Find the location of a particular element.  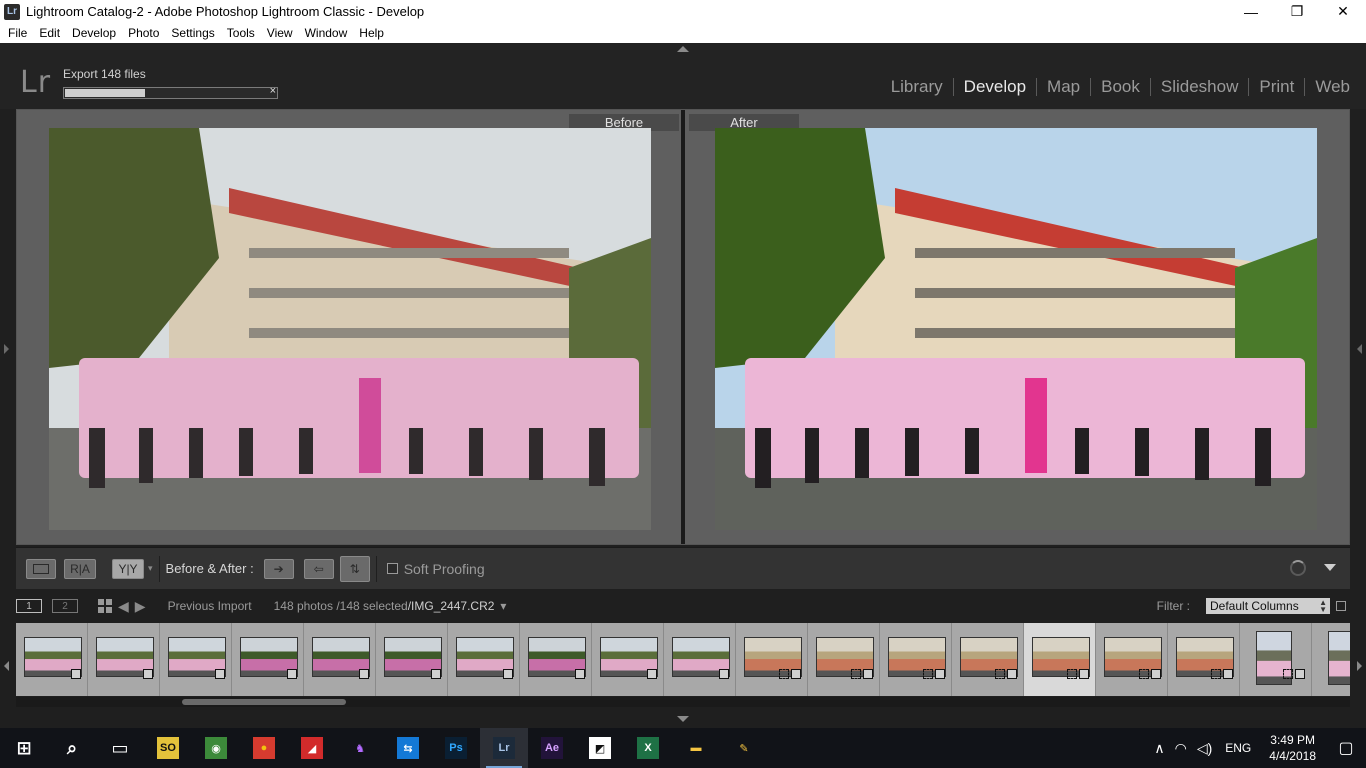

loupe-view-icon is located at coordinates (41, 568).